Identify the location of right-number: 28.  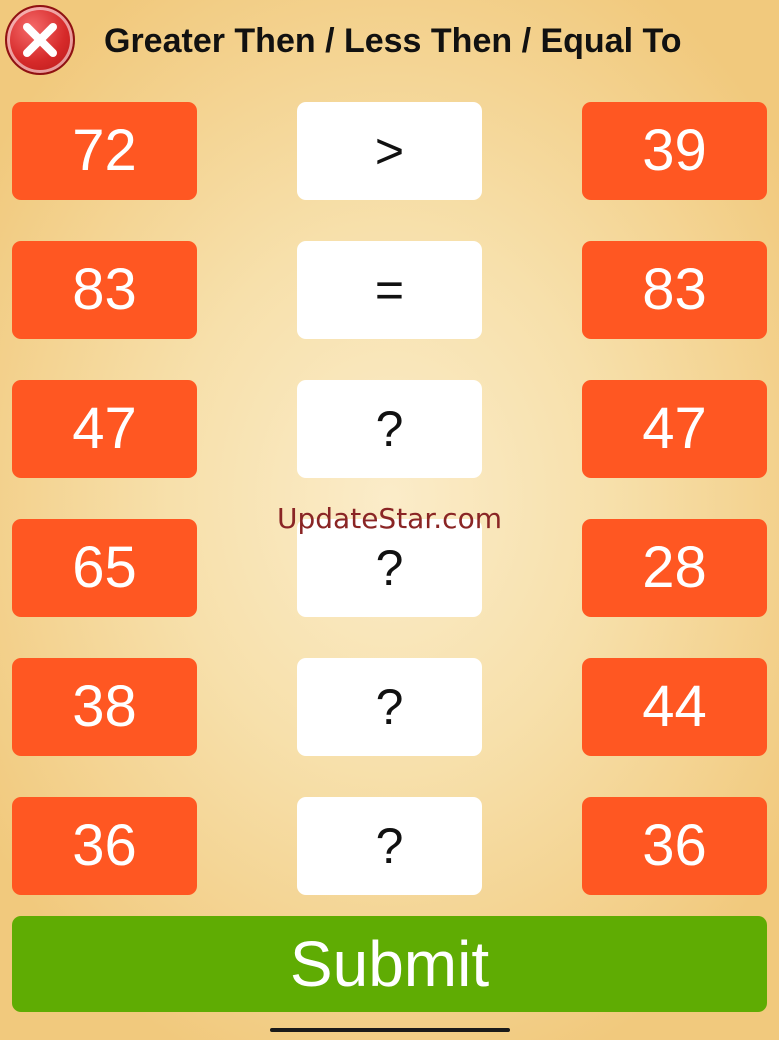
(674, 568).